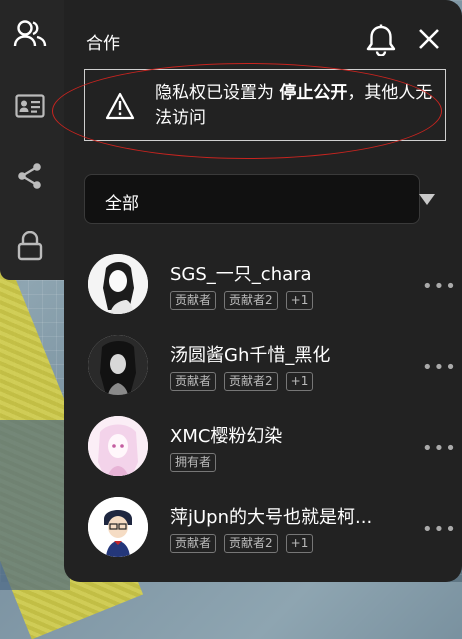  Describe the element at coordinates (263, 35) in the screenshot. I see `panel-header: 合作` at that location.